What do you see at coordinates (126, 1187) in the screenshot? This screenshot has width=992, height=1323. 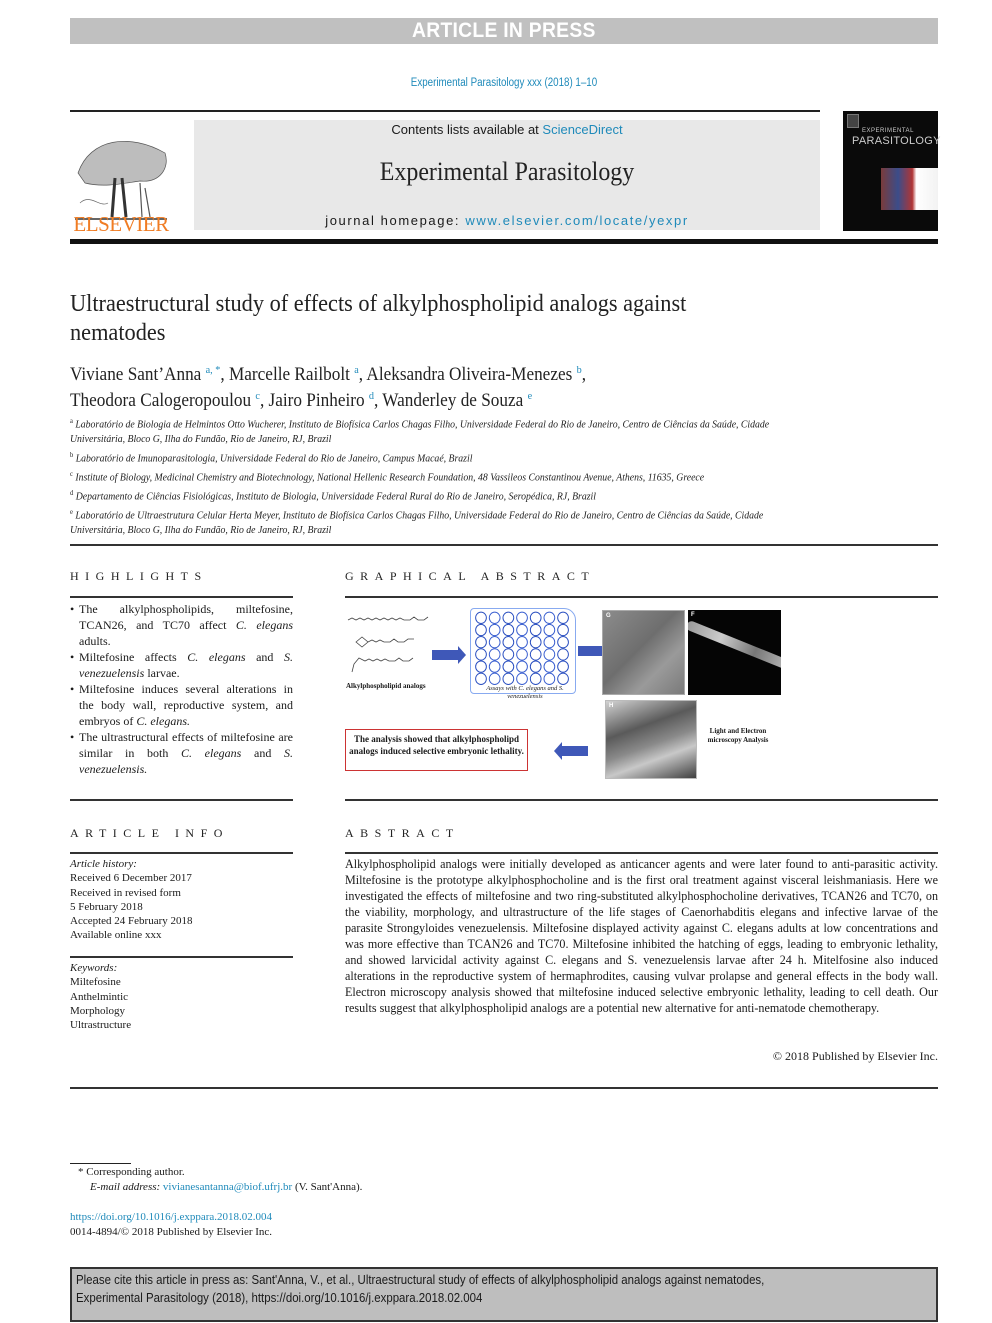 I see `email-label: E-mail address:` at bounding box center [126, 1187].